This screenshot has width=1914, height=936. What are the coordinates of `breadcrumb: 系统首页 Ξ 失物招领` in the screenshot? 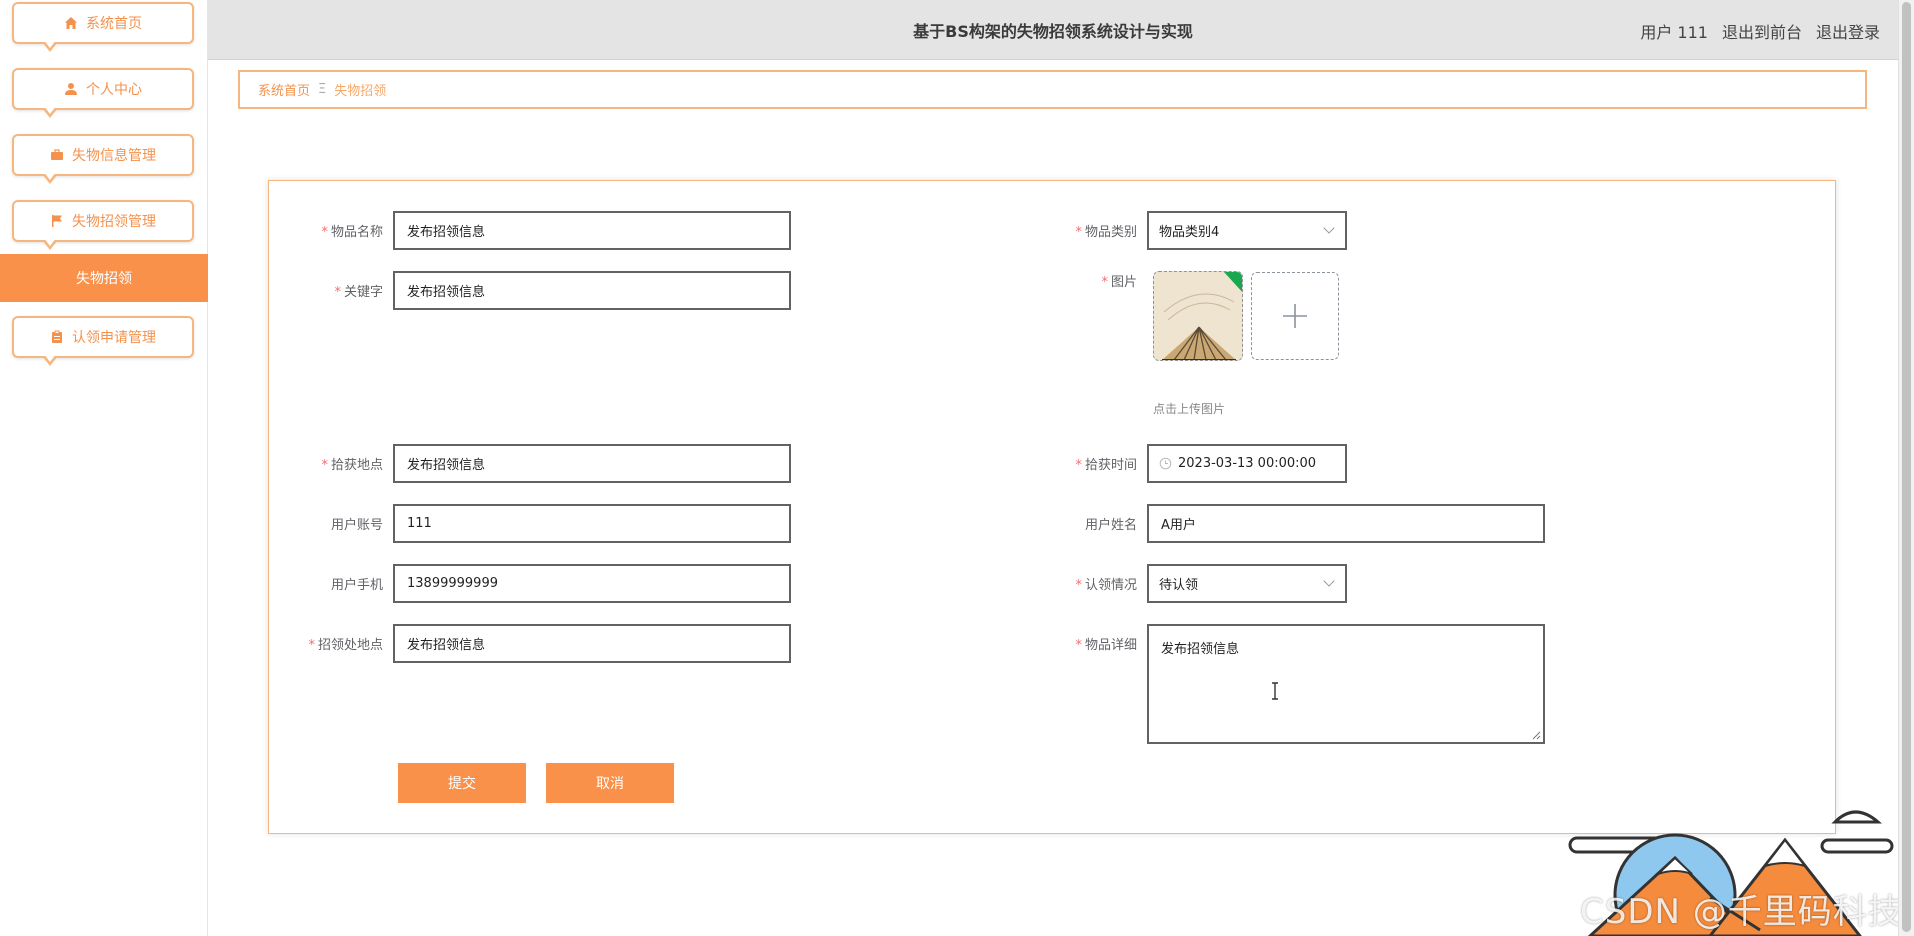 It's located at (1052, 89).